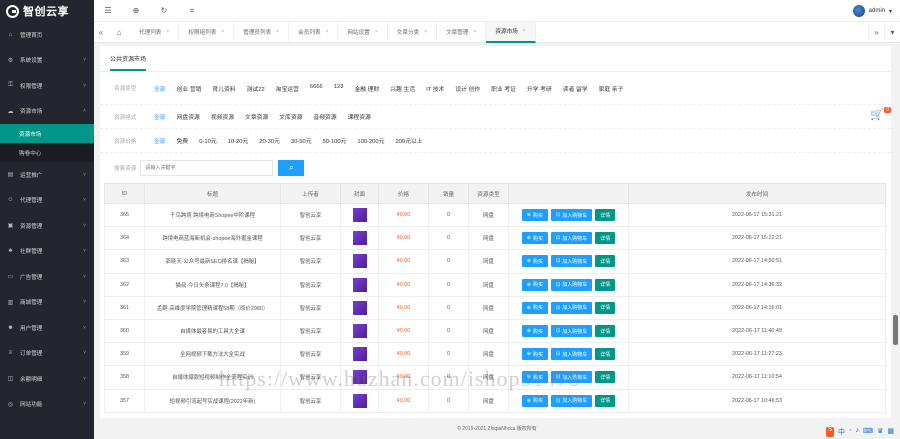 This screenshot has width=900, height=439. What do you see at coordinates (47, 86) in the screenshot?
I see `sidebar-item-3: ⚿ 权限管理 ˅` at bounding box center [47, 86].